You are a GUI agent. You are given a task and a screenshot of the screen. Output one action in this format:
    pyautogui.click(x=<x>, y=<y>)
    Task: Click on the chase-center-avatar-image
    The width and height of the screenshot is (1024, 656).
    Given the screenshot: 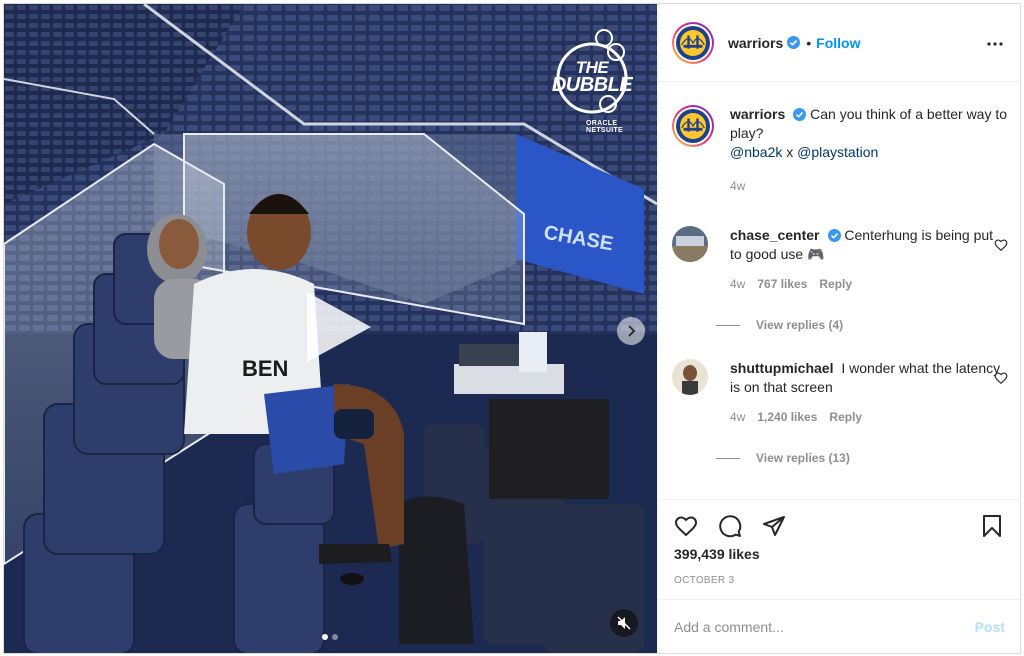 What is the action you would take?
    pyautogui.click(x=690, y=244)
    